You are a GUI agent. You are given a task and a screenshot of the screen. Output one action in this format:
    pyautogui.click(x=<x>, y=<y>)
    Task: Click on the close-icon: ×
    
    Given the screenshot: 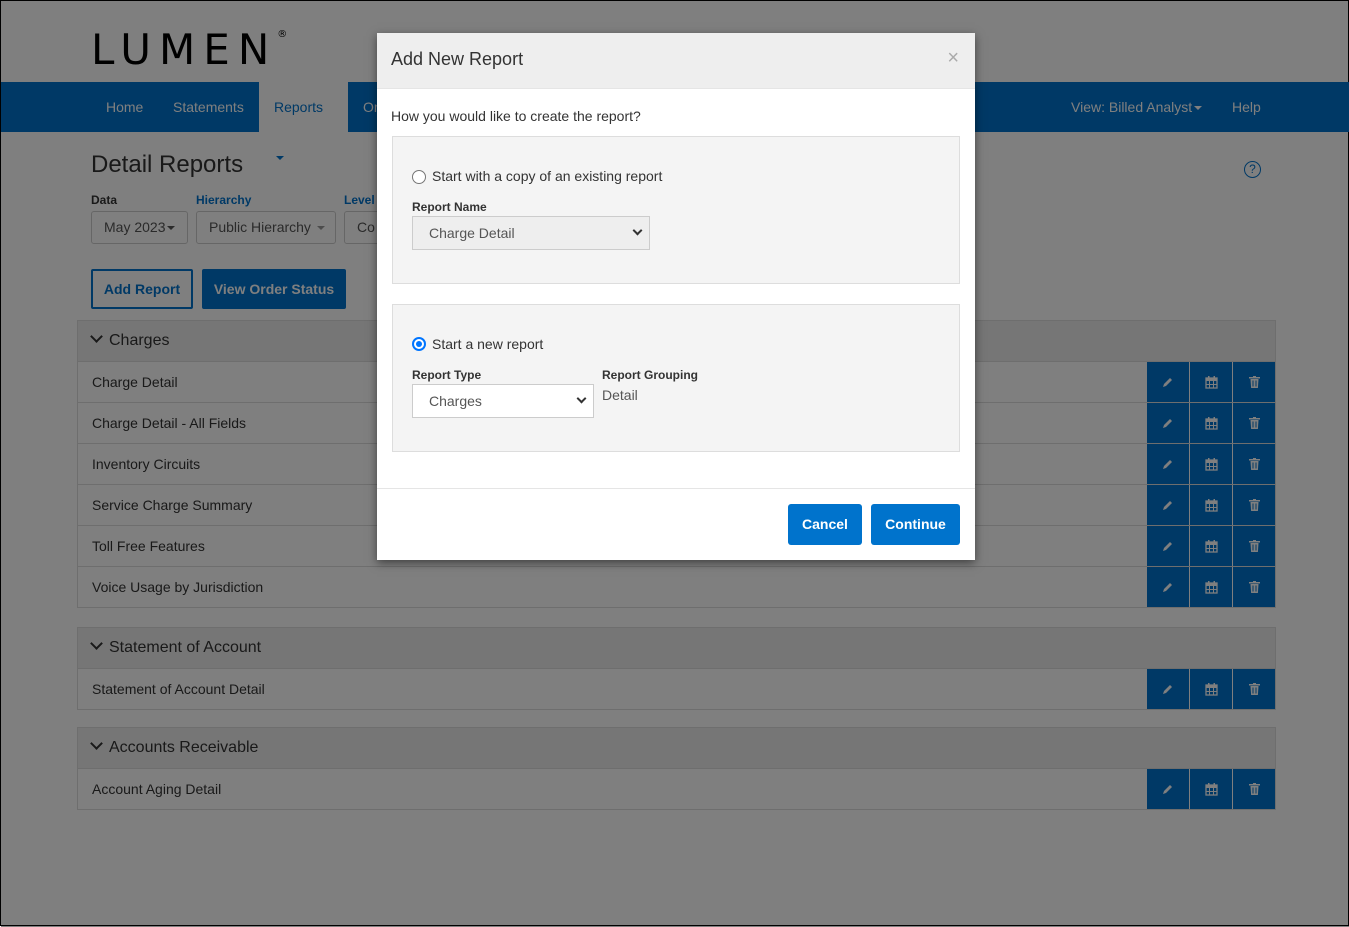 What is the action you would take?
    pyautogui.click(x=953, y=58)
    